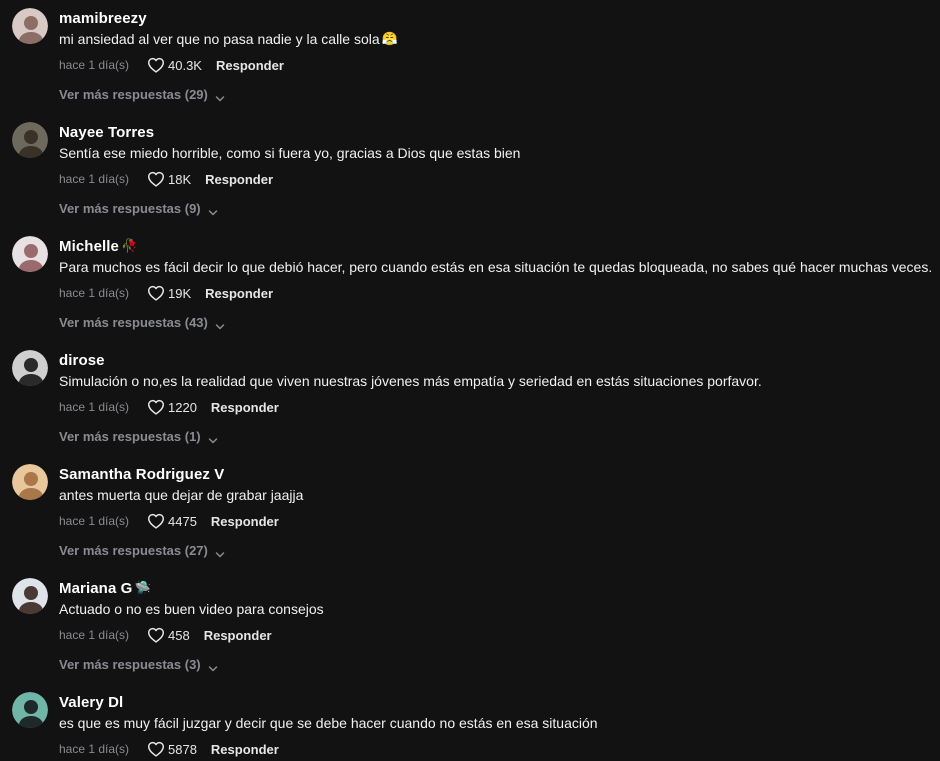  I want to click on comment-username: Michelle 🥀, so click(98, 246).